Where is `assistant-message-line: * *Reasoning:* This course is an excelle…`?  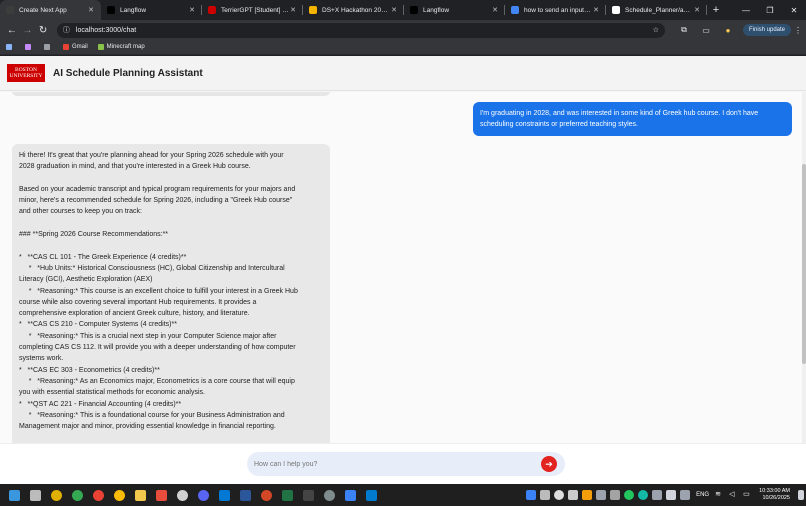 assistant-message-line: * *Reasoning:* This course is an excelle… is located at coordinates (158, 291).